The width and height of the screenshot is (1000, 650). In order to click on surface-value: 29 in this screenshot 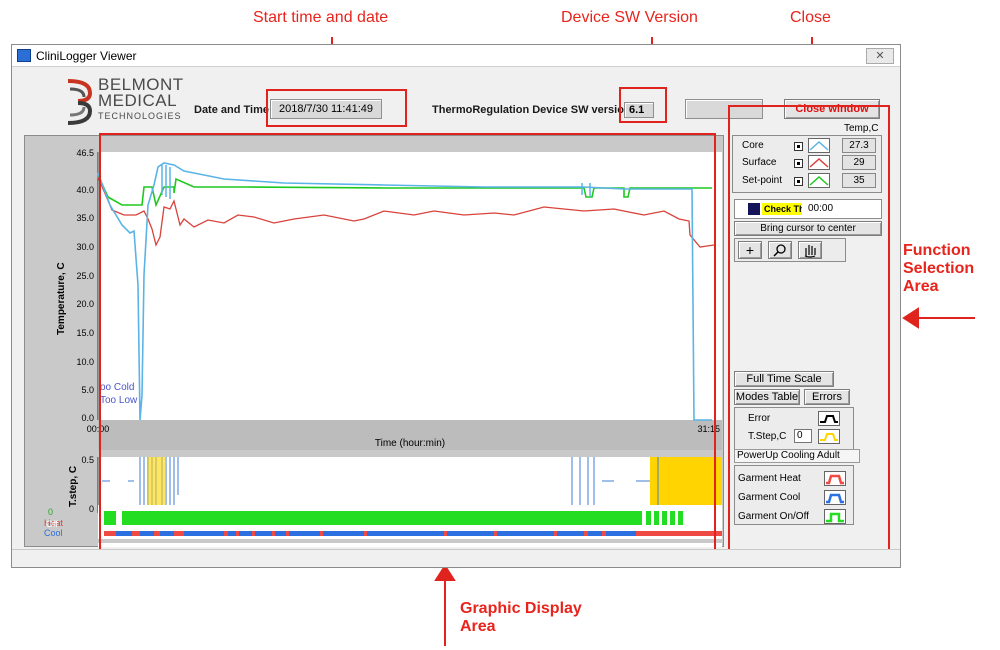, I will do `click(859, 162)`.